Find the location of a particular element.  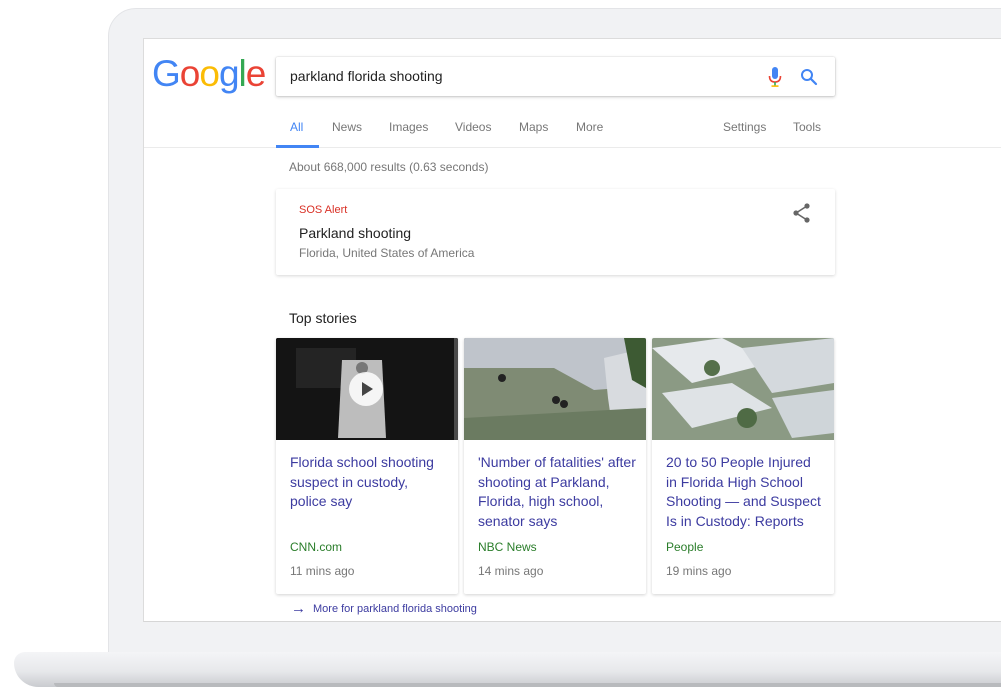

tab-videos: Videos is located at coordinates (473, 127).